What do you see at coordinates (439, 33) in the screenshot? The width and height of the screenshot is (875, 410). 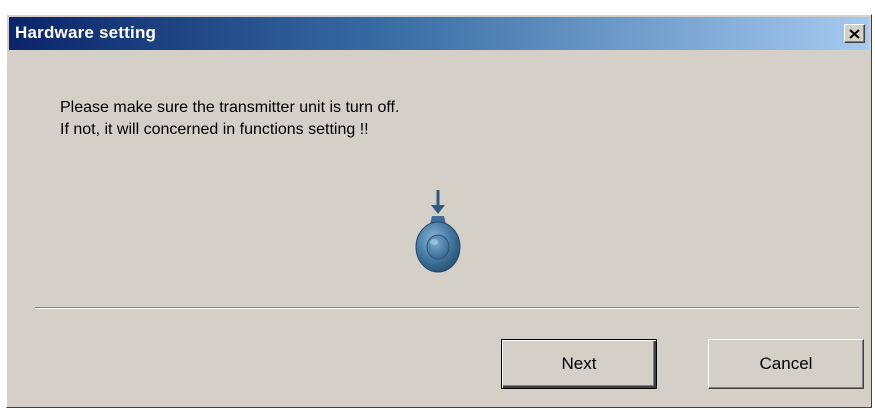 I see `title-bar: Hardware setting` at bounding box center [439, 33].